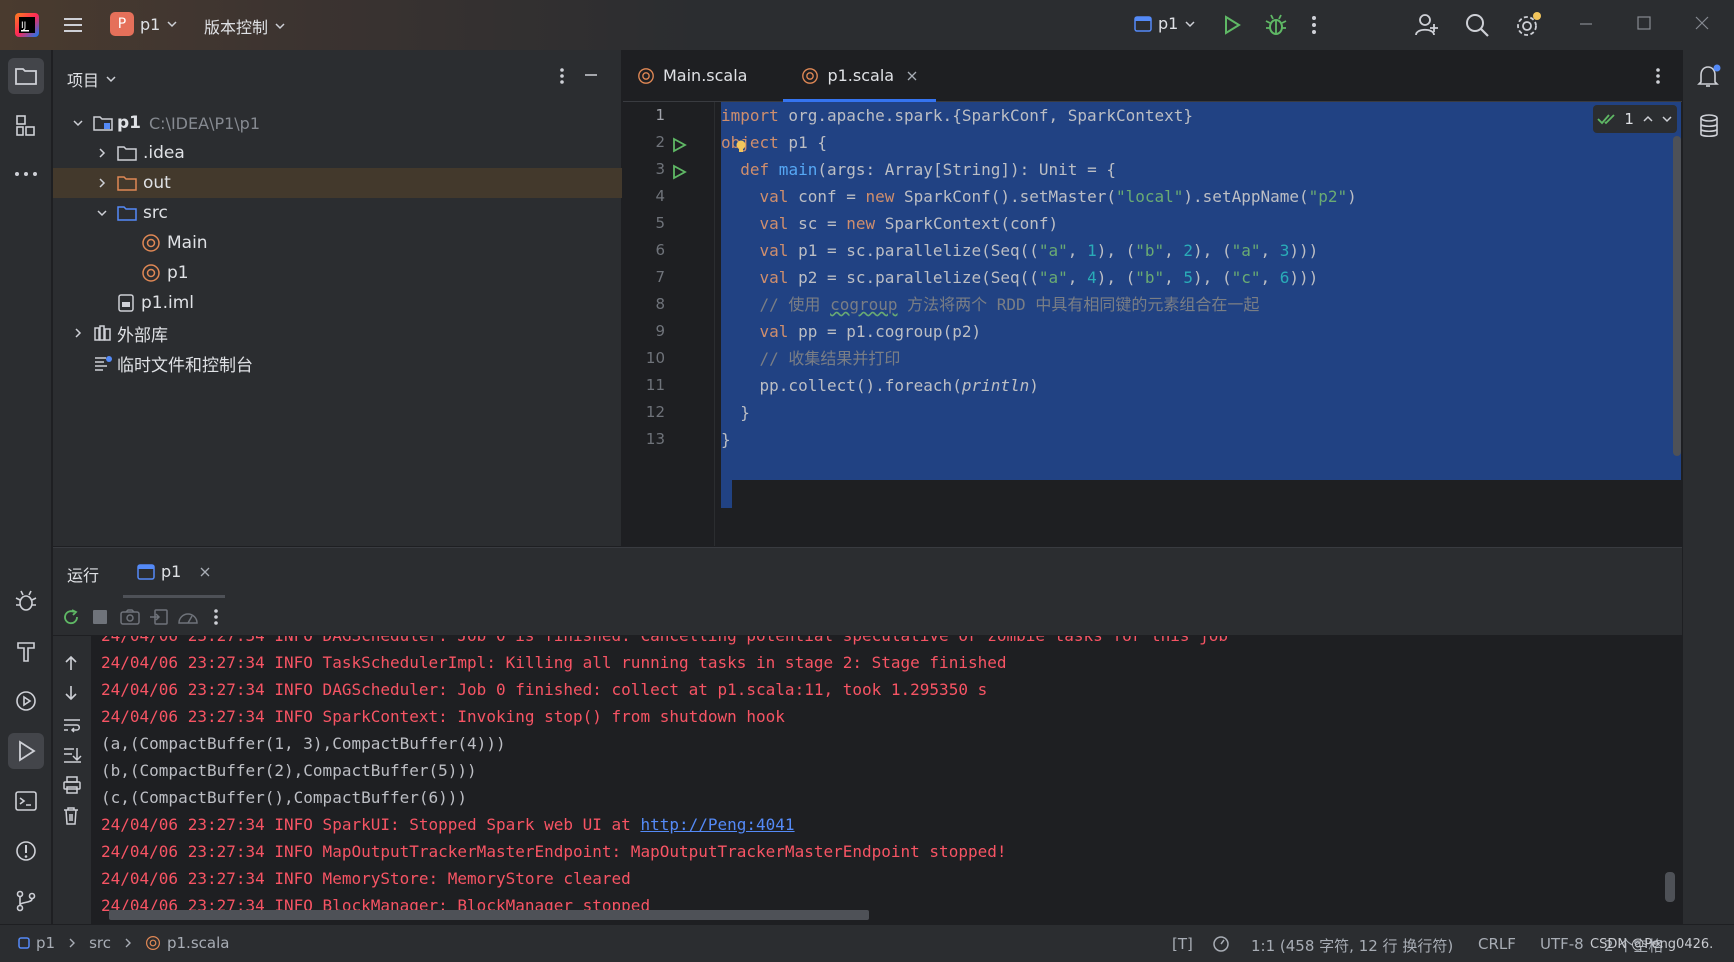  Describe the element at coordinates (1232, 25) in the screenshot. I see `run-button` at that location.